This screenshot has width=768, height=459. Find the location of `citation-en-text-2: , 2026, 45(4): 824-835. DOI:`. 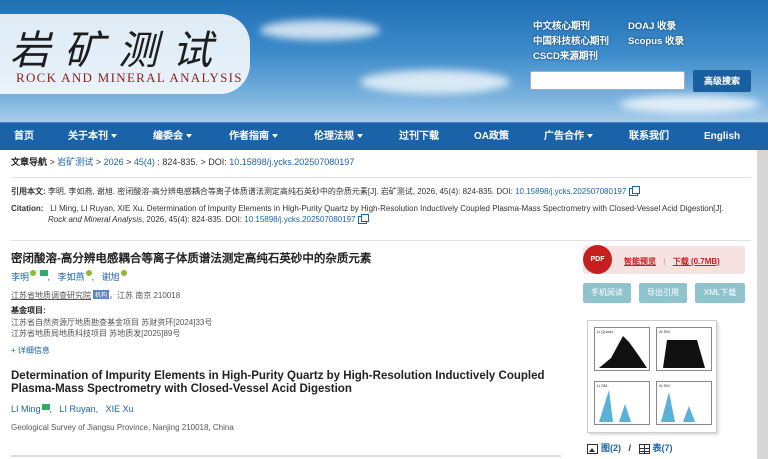

citation-en-text-2: , 2026, 45(4): 824-835. DOI: is located at coordinates (192, 219).